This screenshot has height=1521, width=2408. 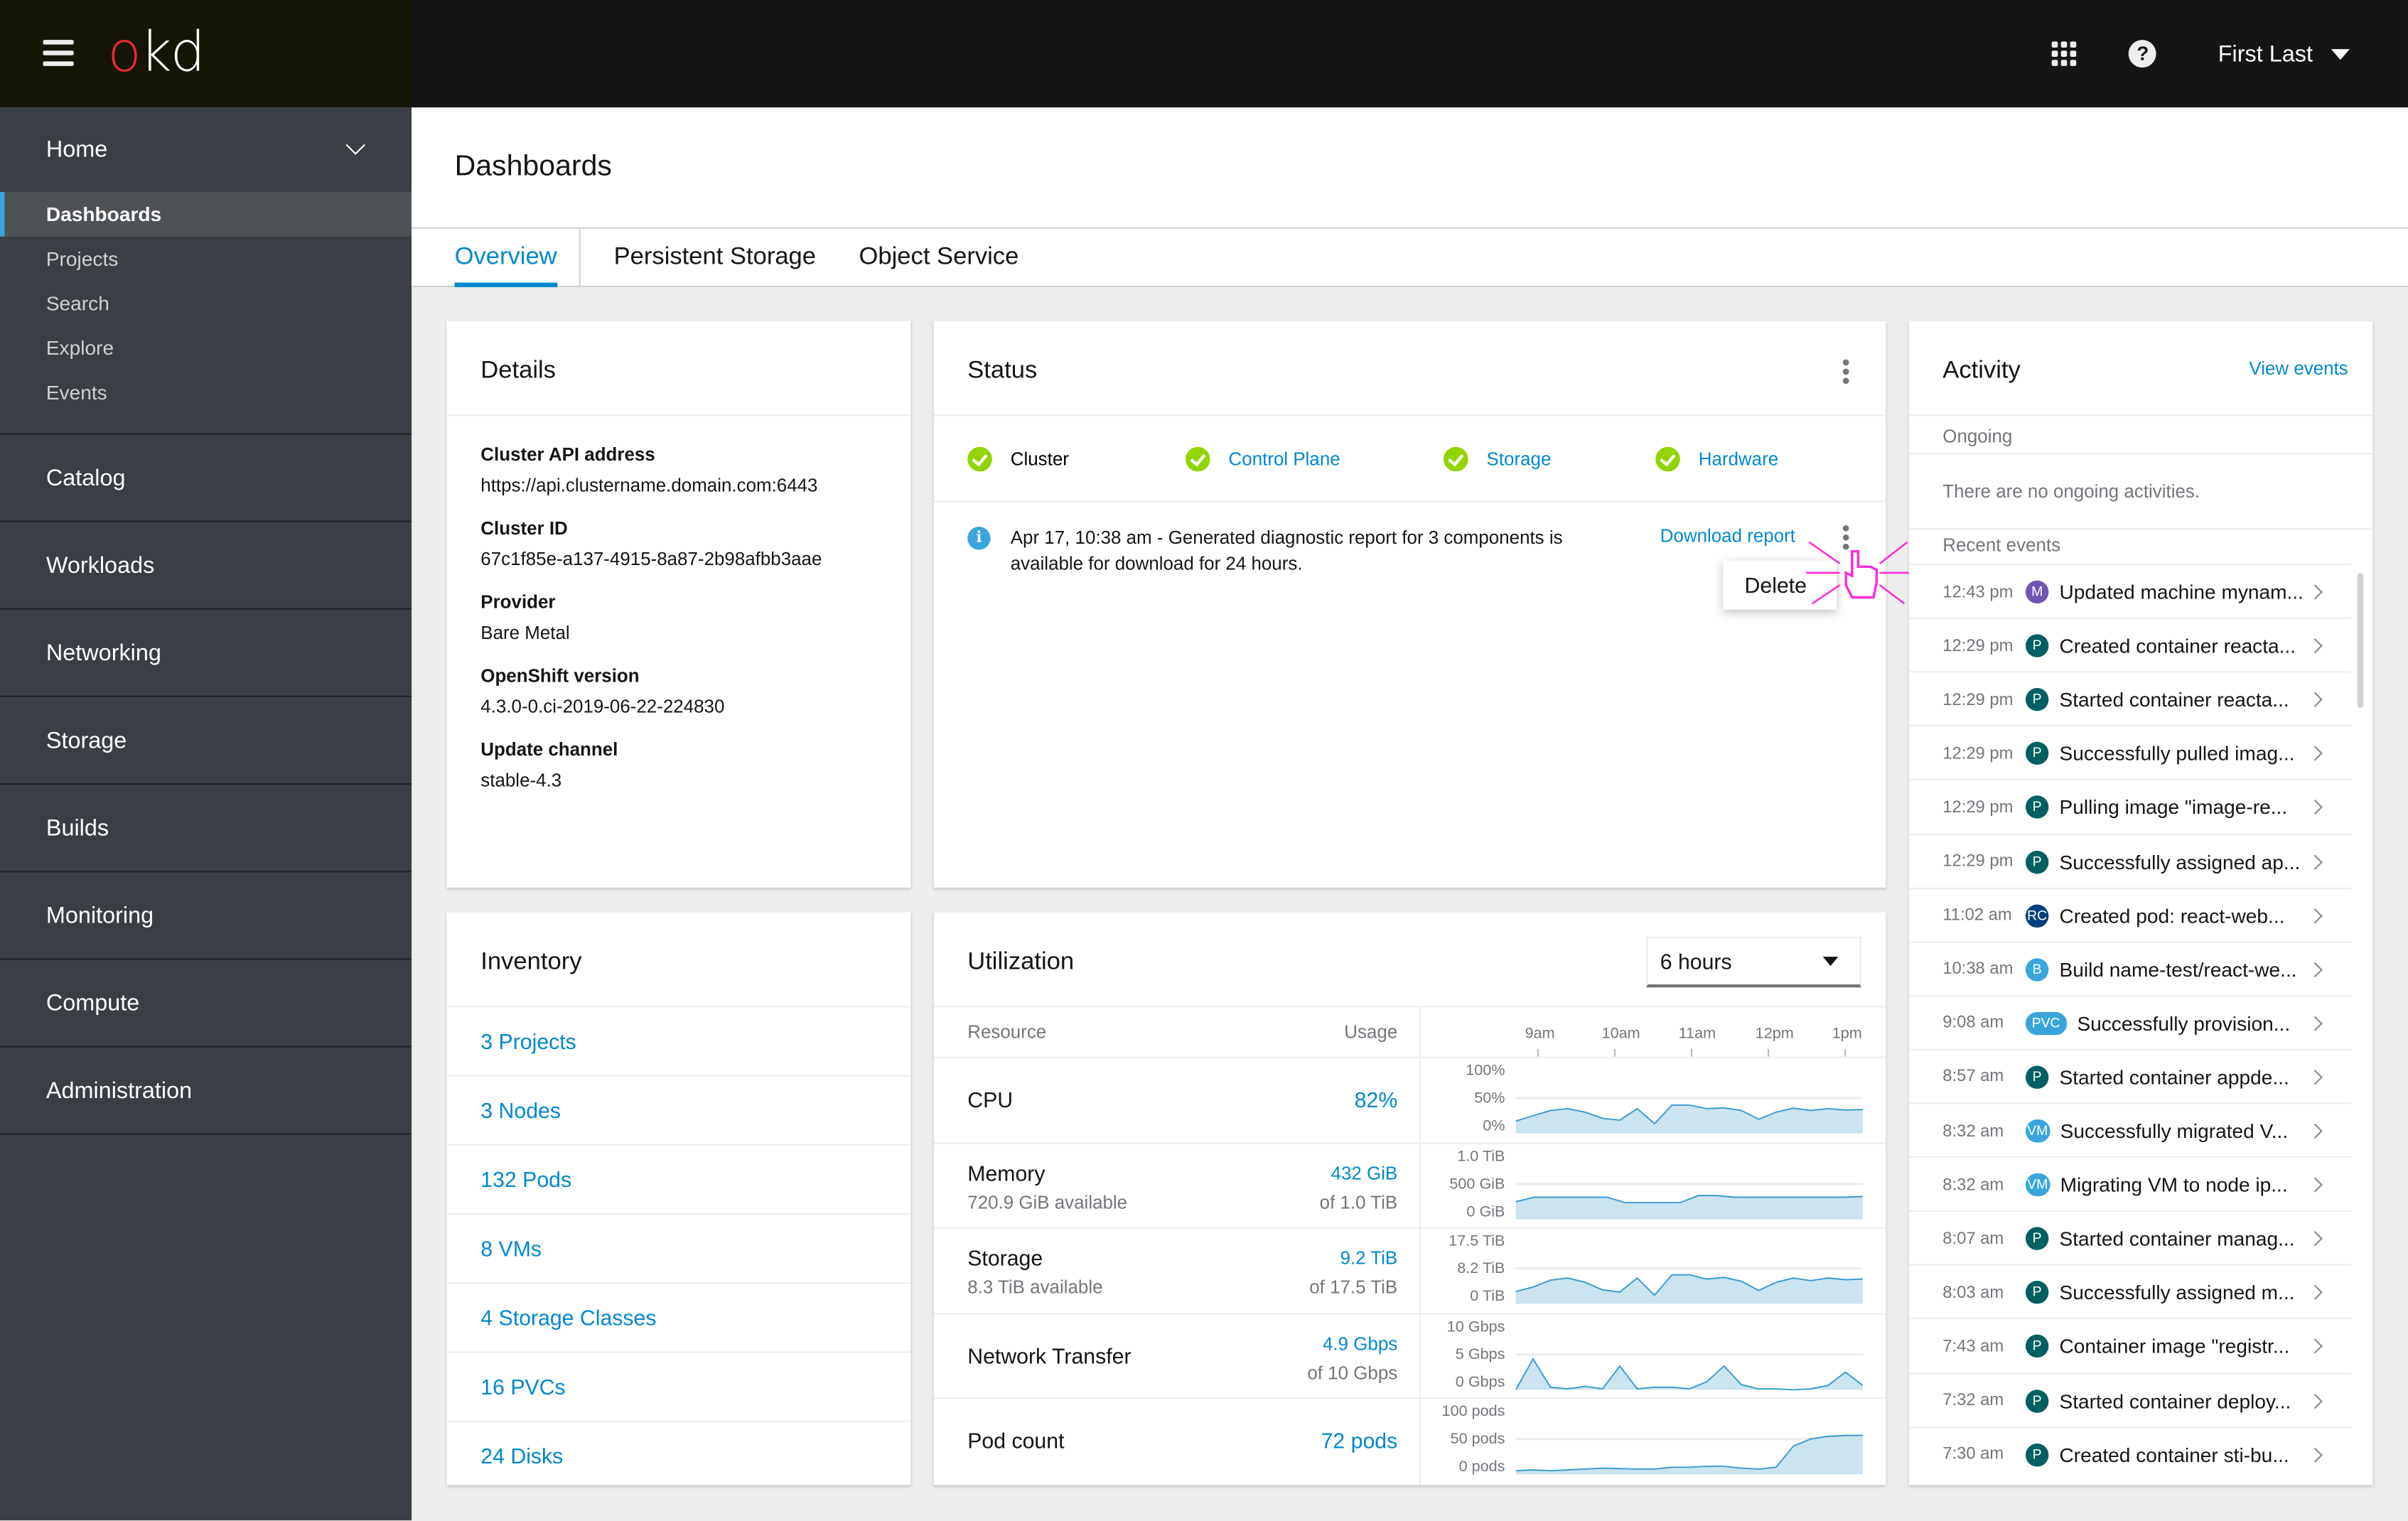 What do you see at coordinates (1360, 1343) in the screenshot?
I see `resource-usage-value: 4.9 Gbps` at bounding box center [1360, 1343].